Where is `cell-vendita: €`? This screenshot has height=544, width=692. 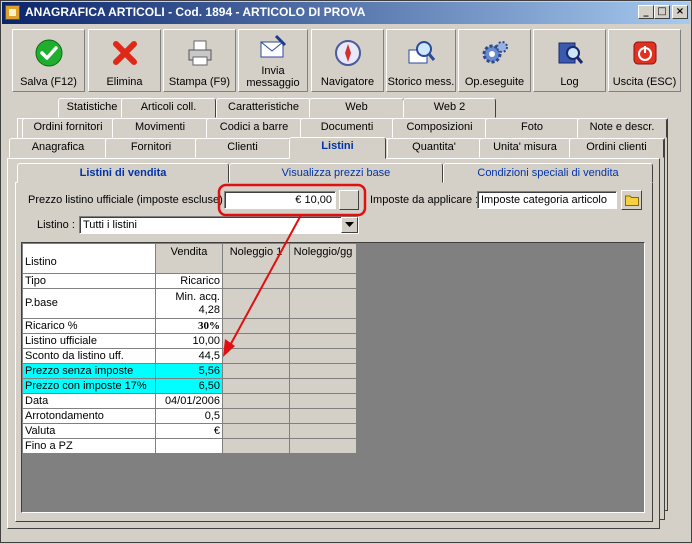
cell-vendita: € is located at coordinates (189, 431).